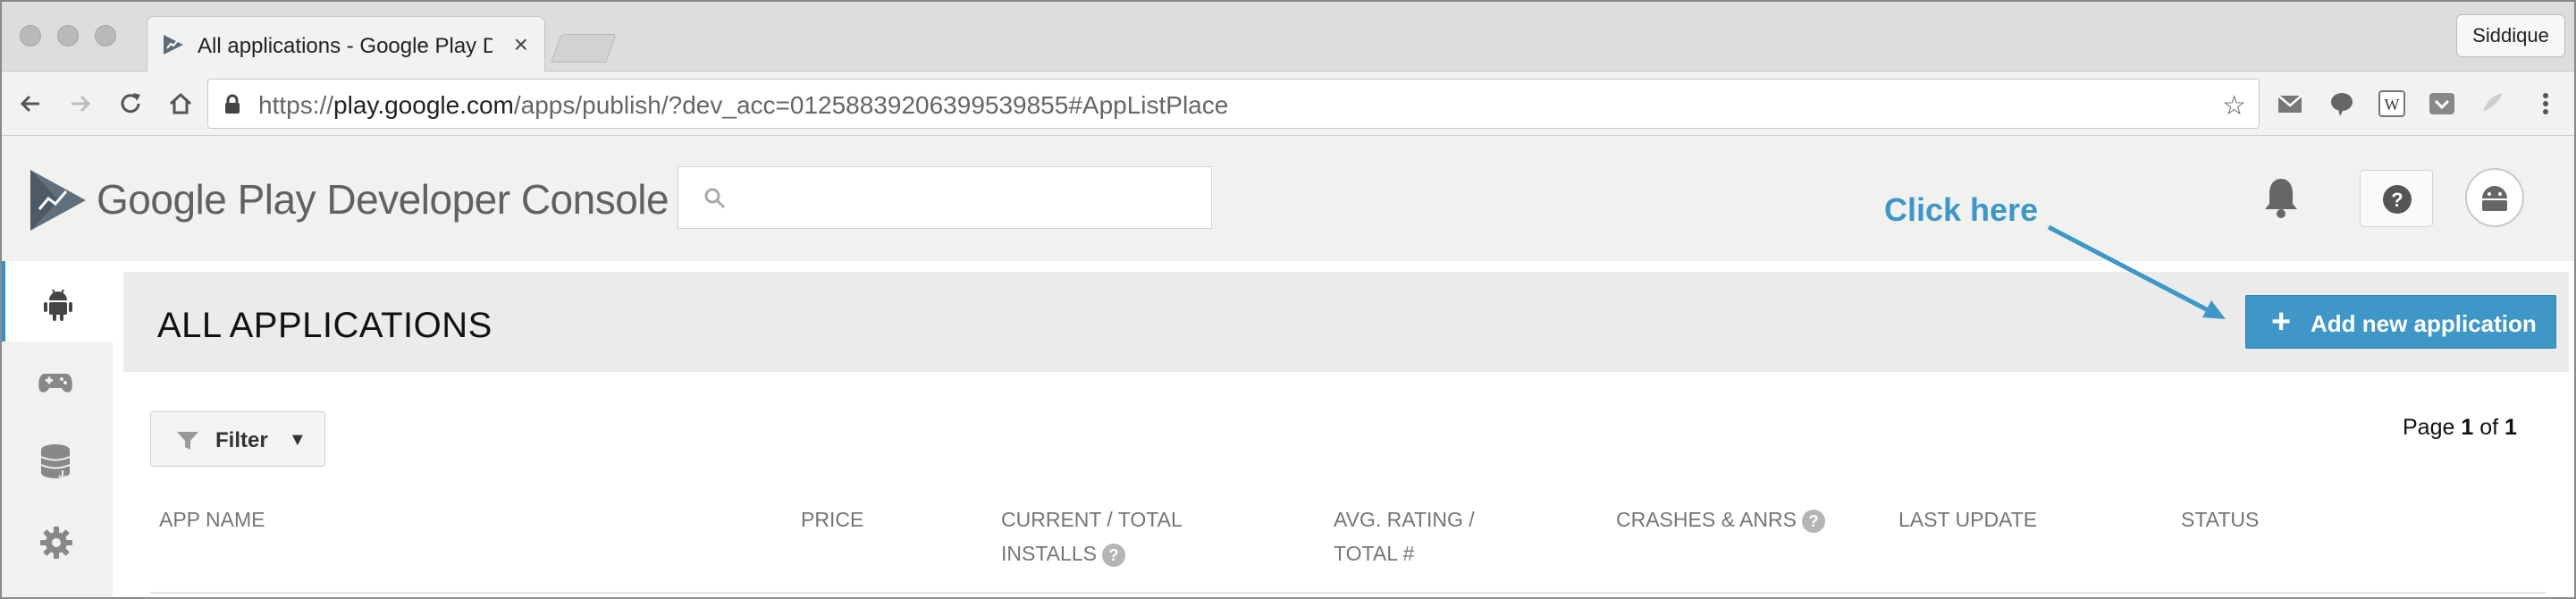 The image size is (2576, 599). Describe the element at coordinates (2492, 103) in the screenshot. I see `feather-extension-icon` at that location.